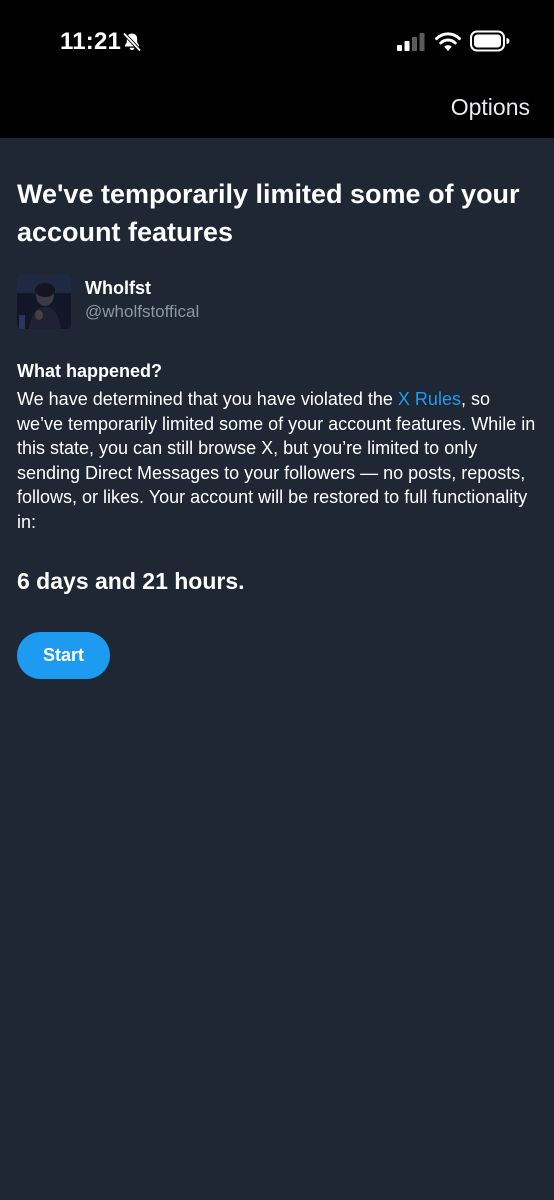 The width and height of the screenshot is (554, 1200). Describe the element at coordinates (448, 41) in the screenshot. I see `wifi-icon` at that location.